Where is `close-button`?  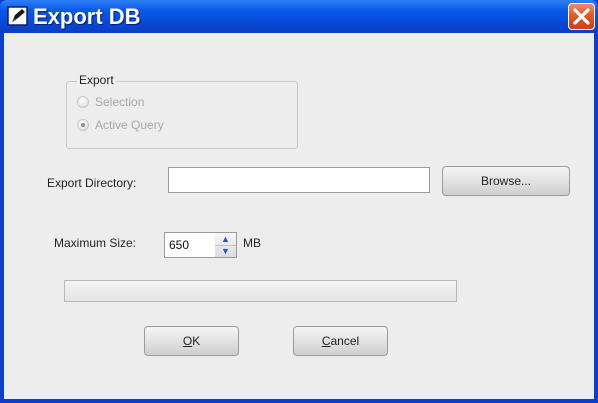 close-button is located at coordinates (581, 16).